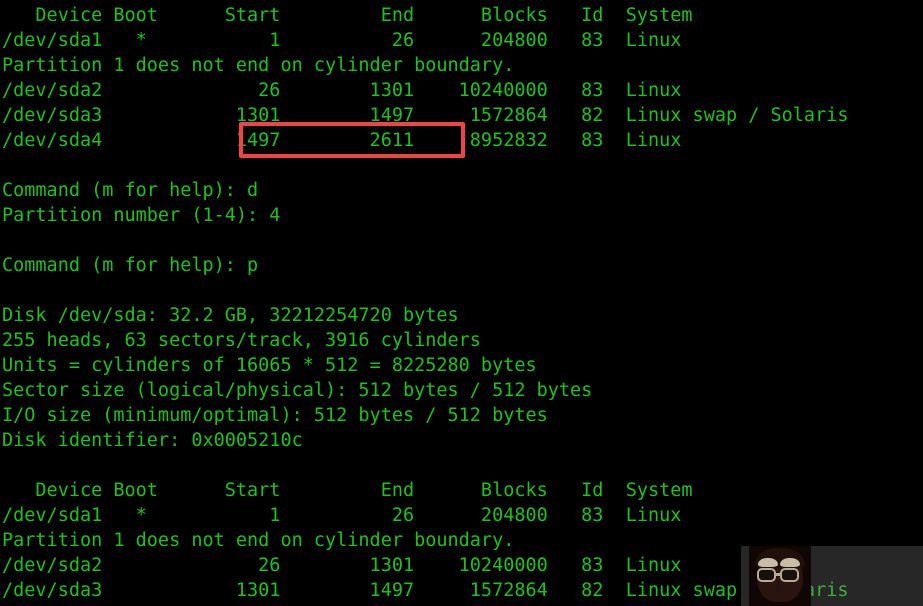  I want to click on terminal-line: Command (m for help): p, so click(130, 265).